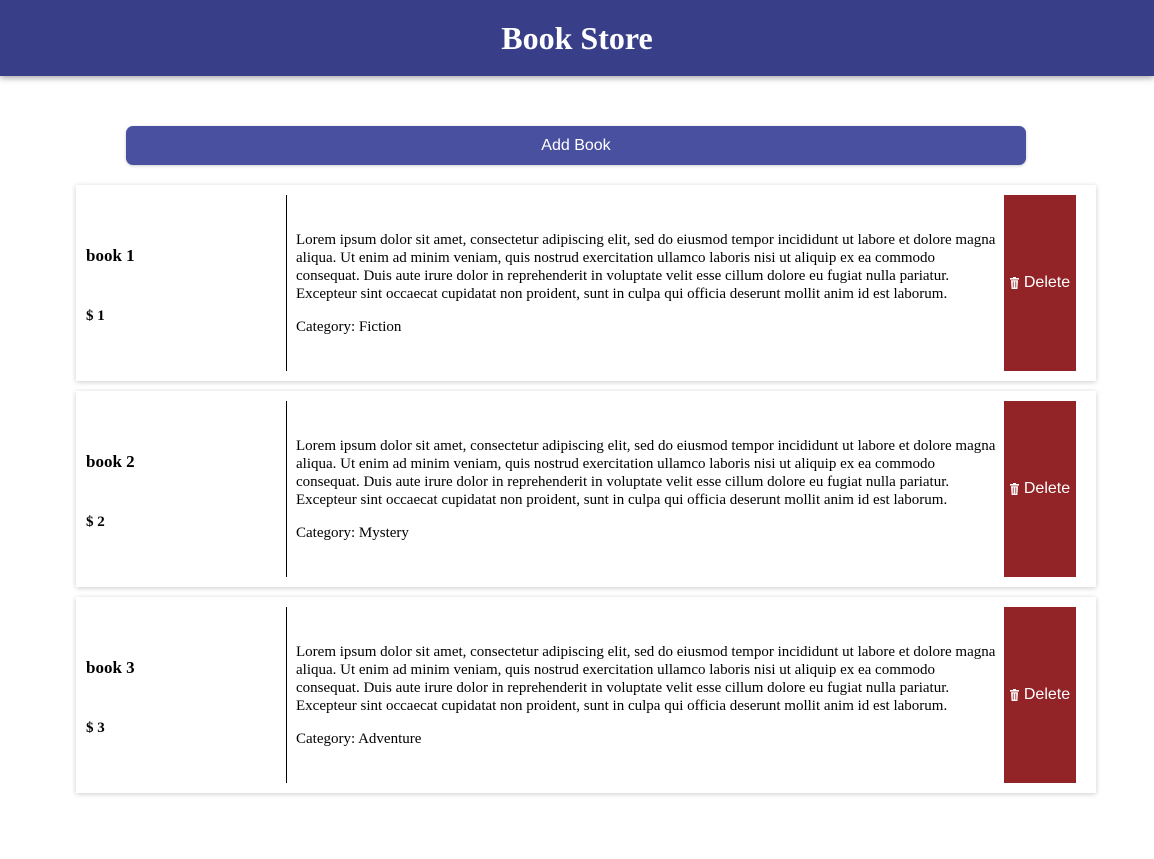  What do you see at coordinates (110, 461) in the screenshot?
I see `book-title: book 2` at bounding box center [110, 461].